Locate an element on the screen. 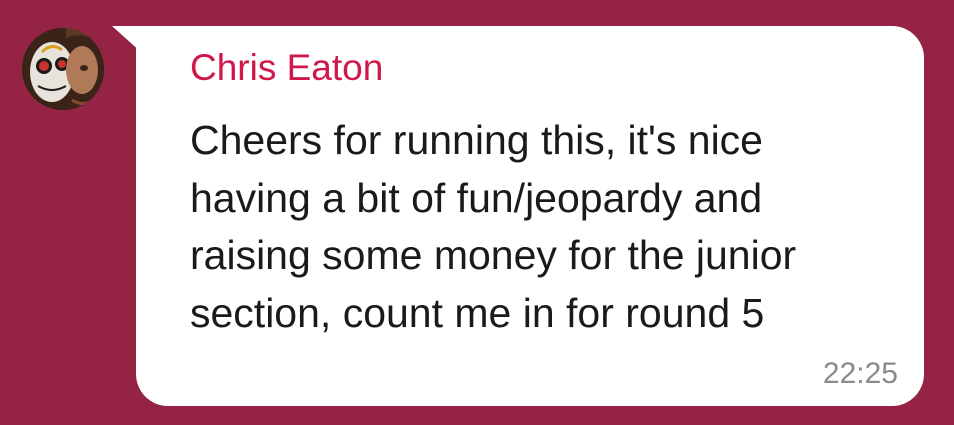 The height and width of the screenshot is (425, 954). message-text-line: having a bit of fun/jeopardy and is located at coordinates (476, 197).